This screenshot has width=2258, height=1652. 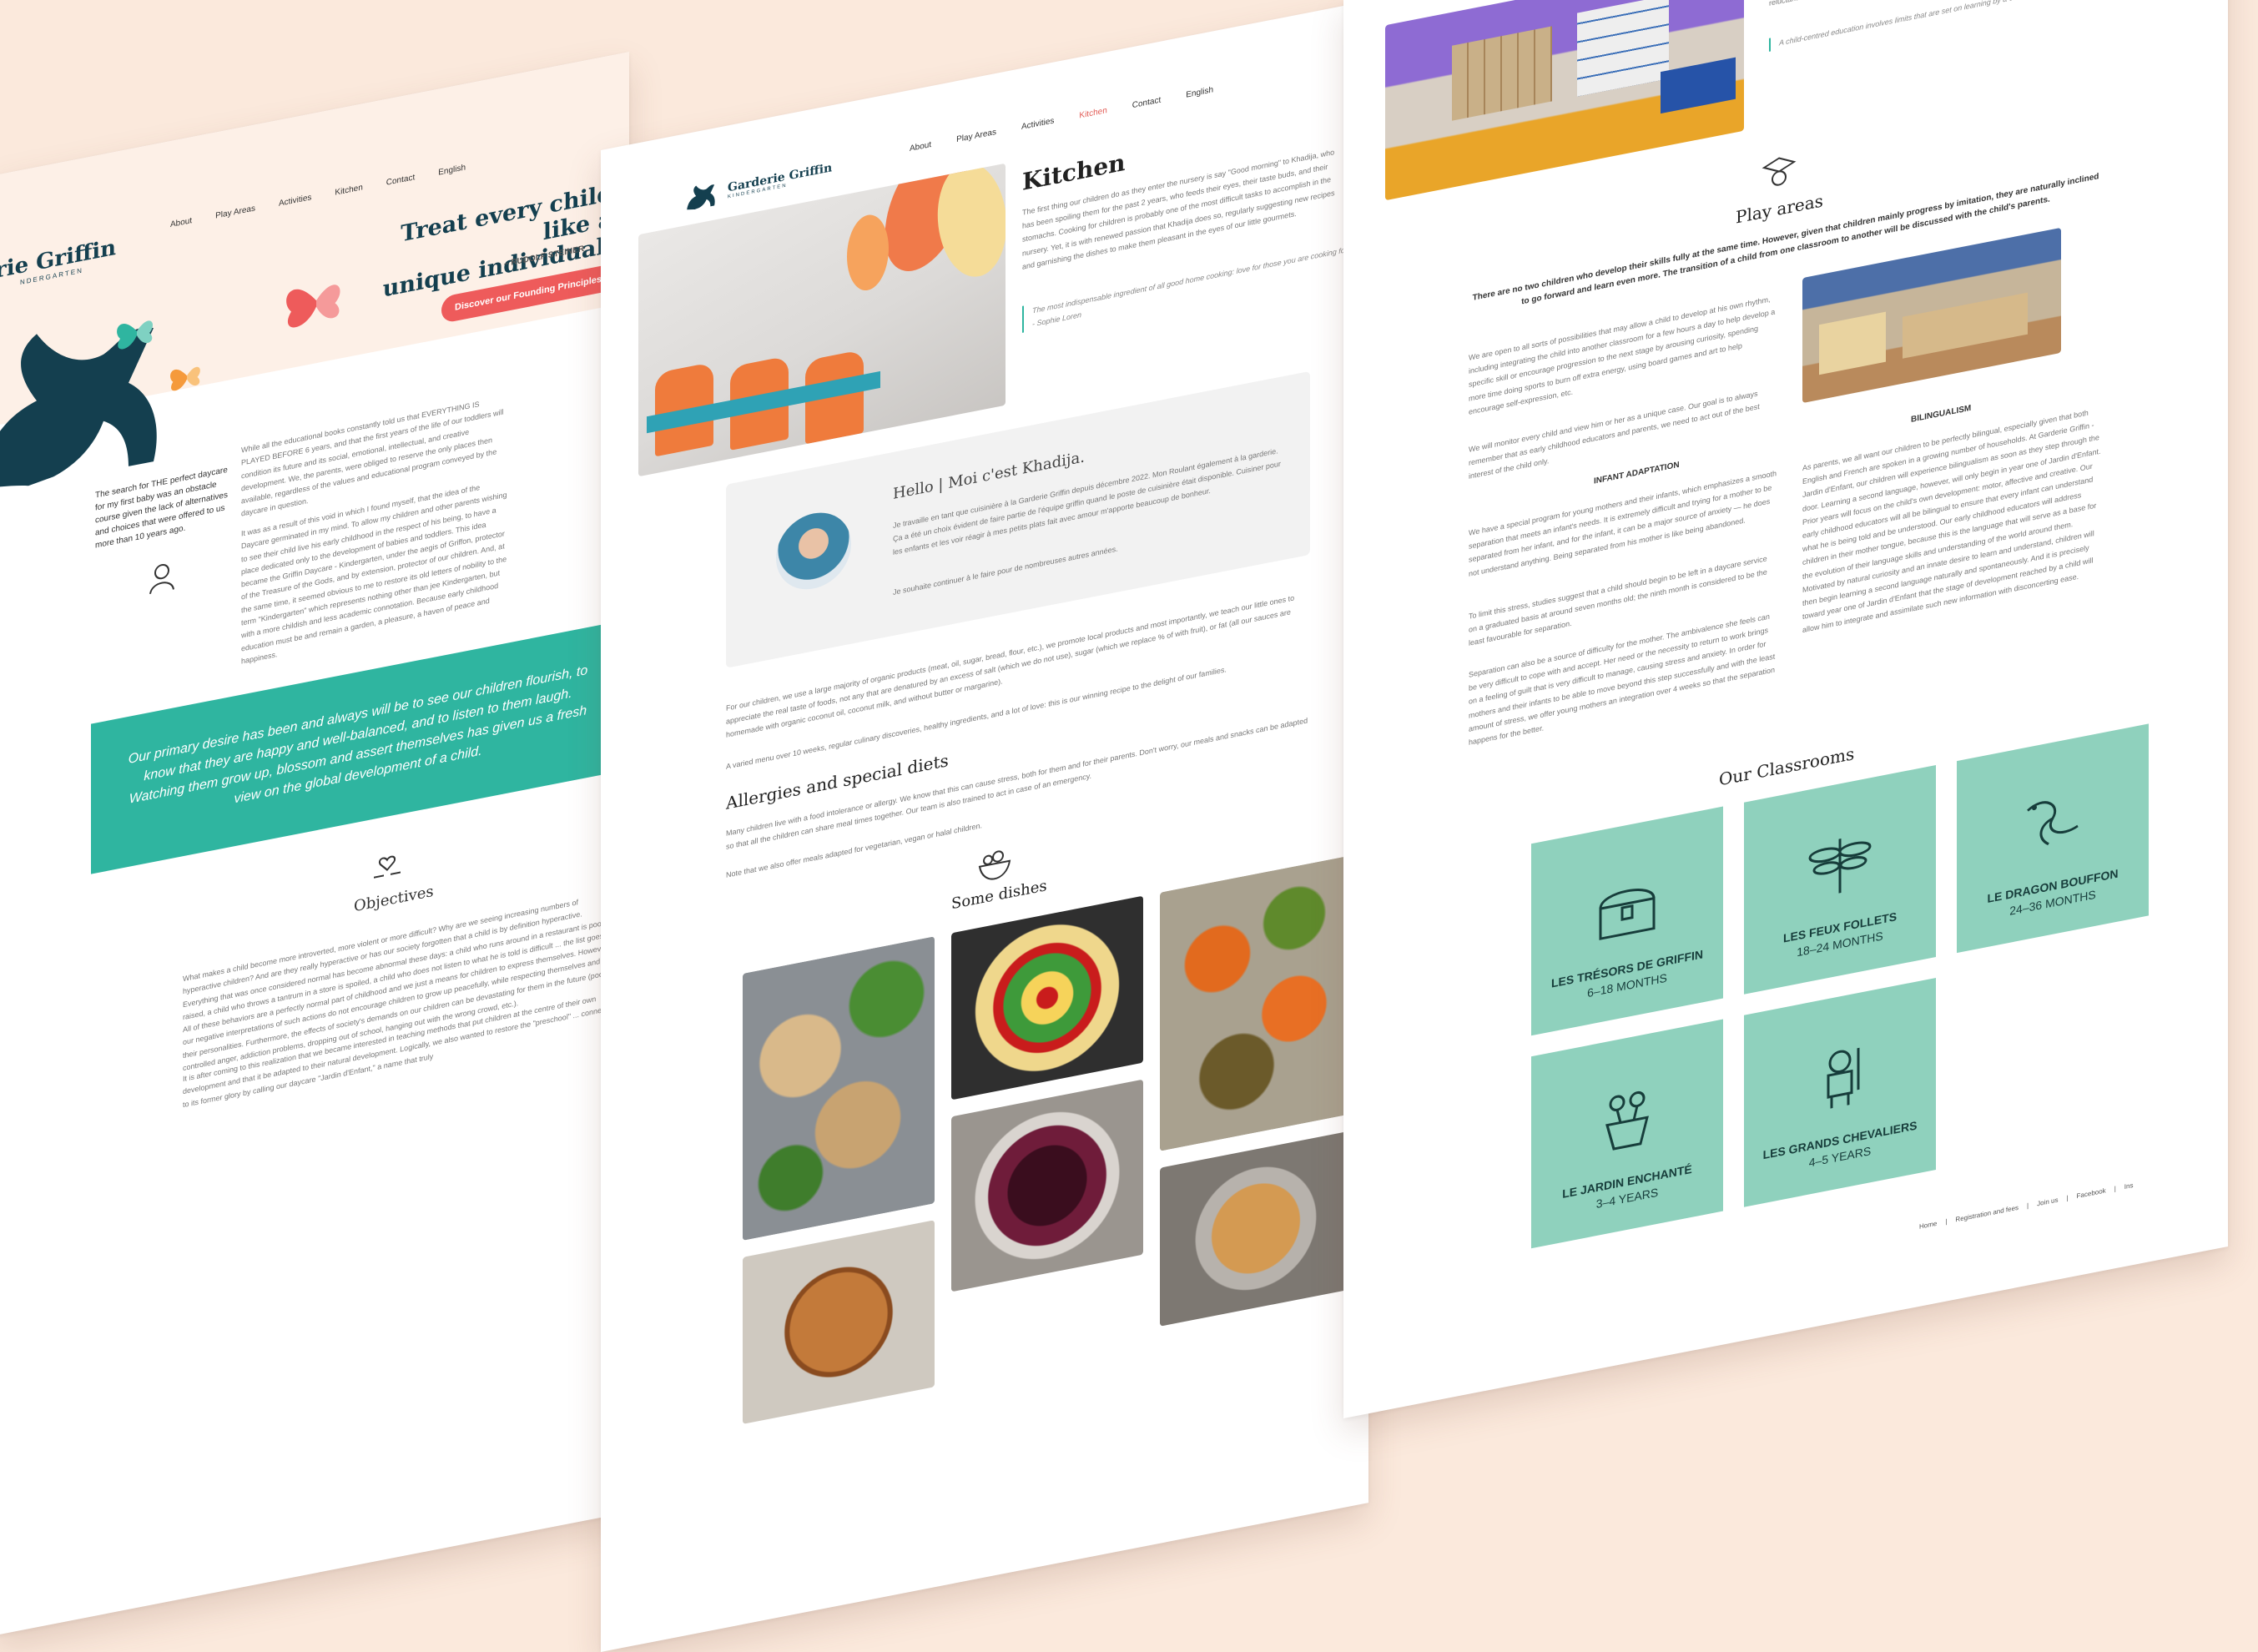 What do you see at coordinates (1941, 414) in the screenshot?
I see `bilingualism-title: BILINGUALISM` at bounding box center [1941, 414].